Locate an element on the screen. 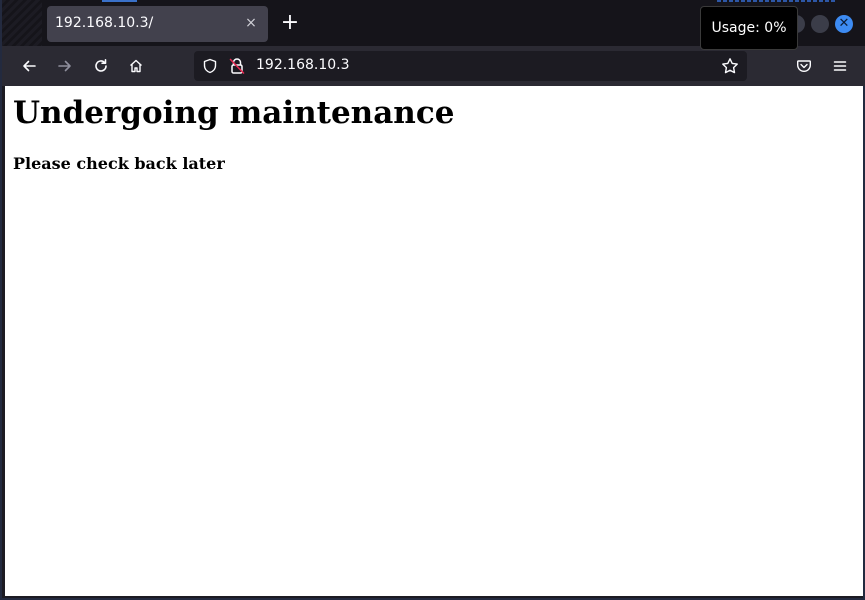  url-text: 192.168.10.3 is located at coordinates (303, 65).